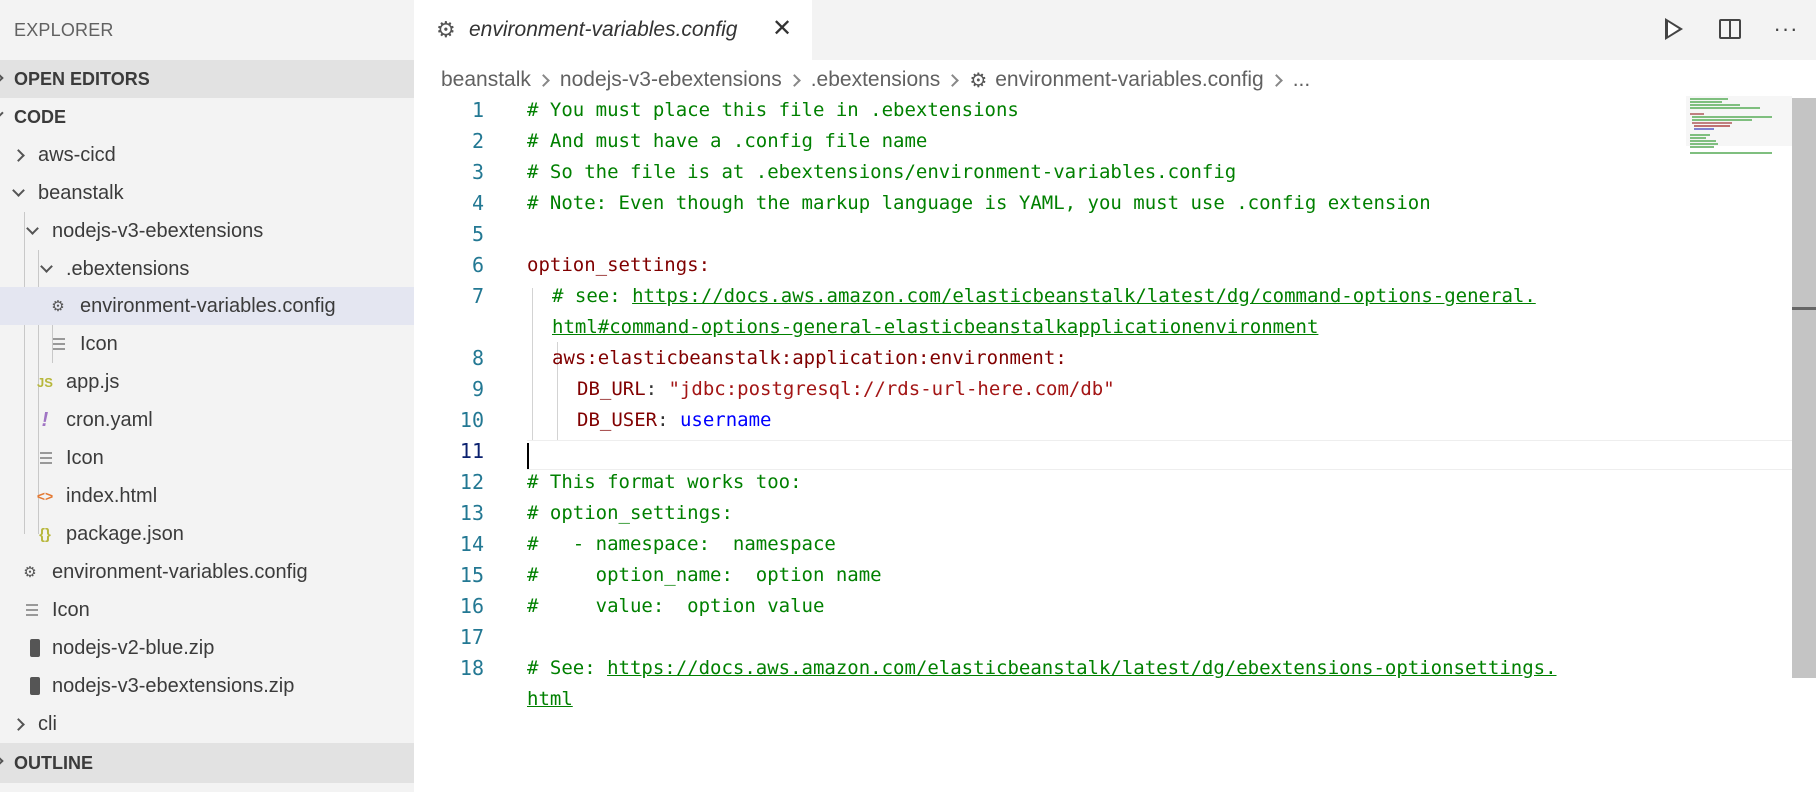  I want to click on text-cursor, so click(528, 456).